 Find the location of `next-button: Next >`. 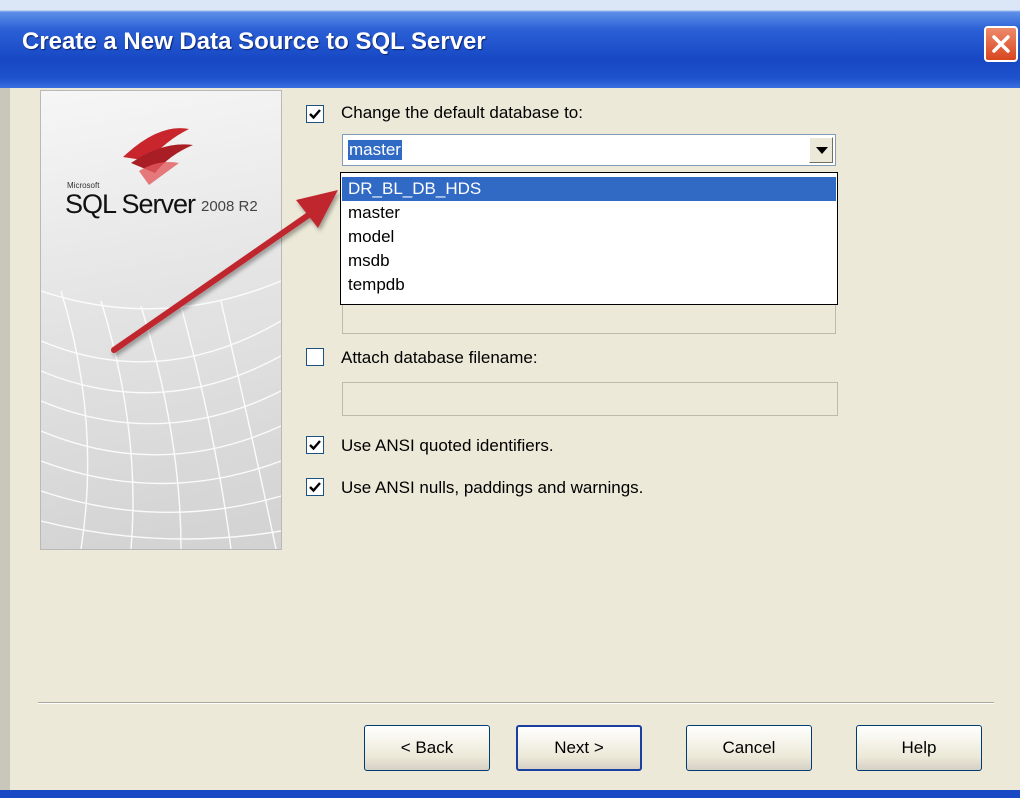

next-button: Next > is located at coordinates (579, 748).